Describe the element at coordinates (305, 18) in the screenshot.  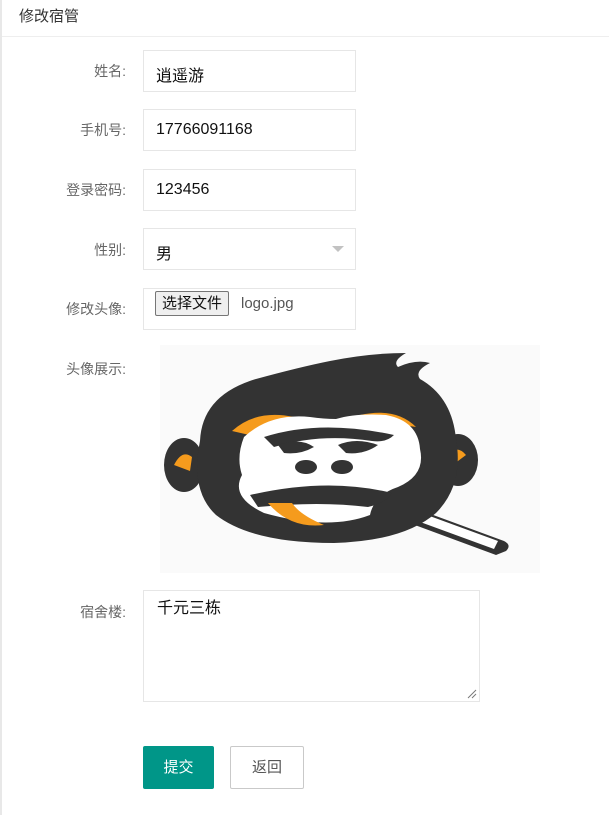
I see `card-header: 修改宿管` at that location.